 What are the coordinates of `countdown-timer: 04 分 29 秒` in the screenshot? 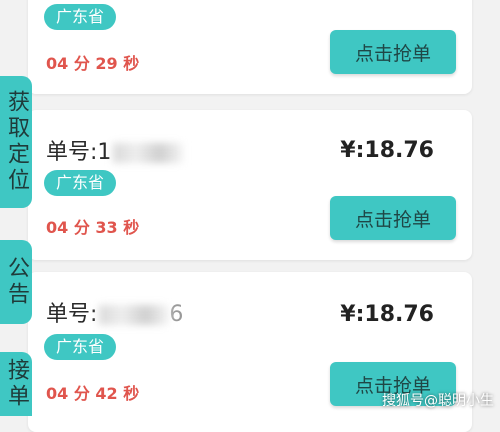 It's located at (93, 63).